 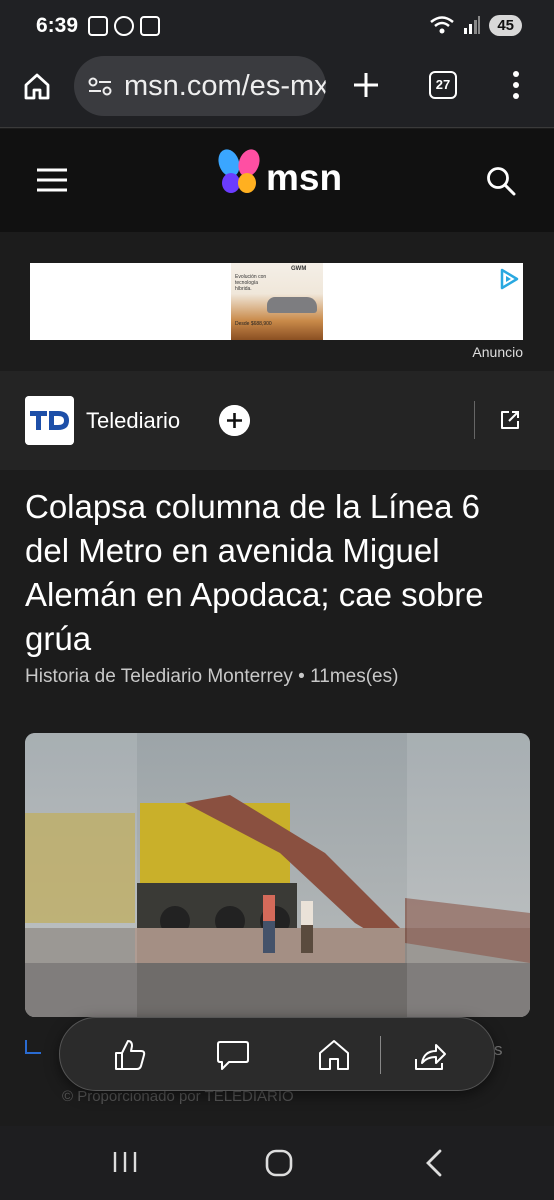 What do you see at coordinates (277, 28) in the screenshot?
I see `status-bar: 6:39 45` at bounding box center [277, 28].